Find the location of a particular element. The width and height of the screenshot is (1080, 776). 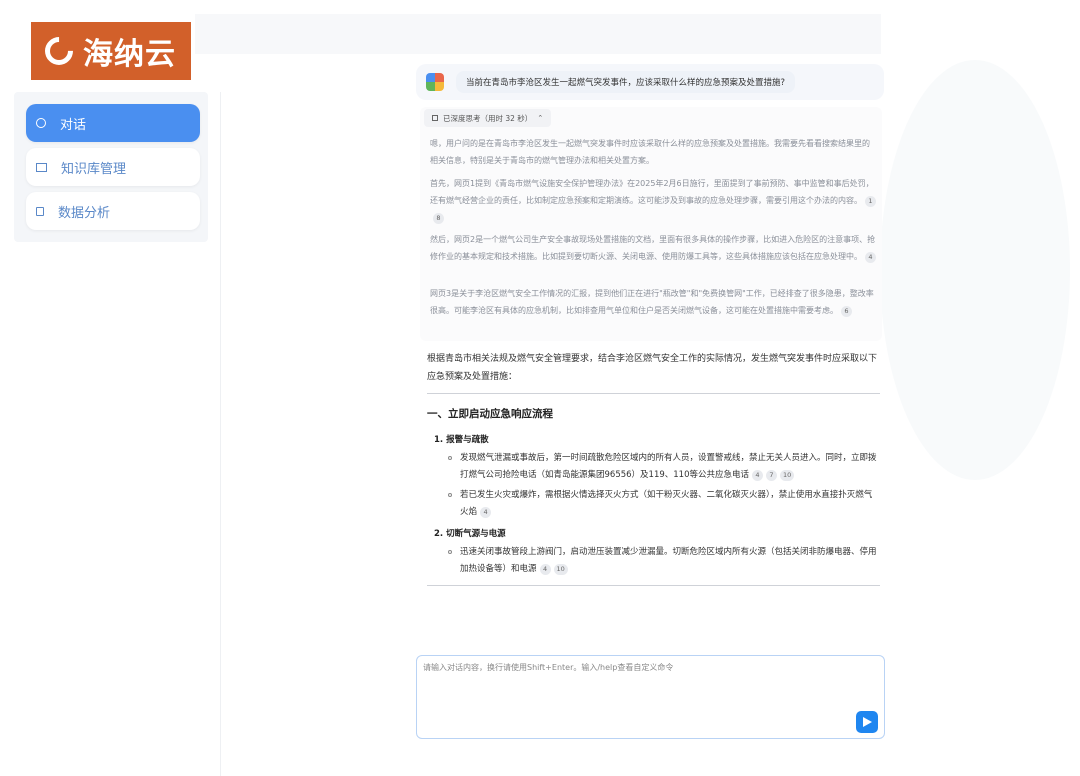

citation-badge: 1 is located at coordinates (870, 201).